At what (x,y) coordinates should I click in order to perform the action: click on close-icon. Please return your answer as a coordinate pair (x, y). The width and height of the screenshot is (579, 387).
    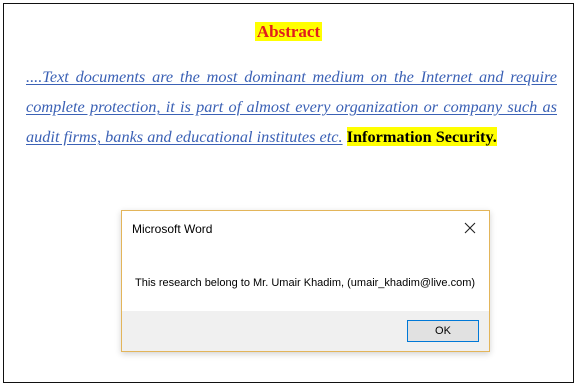
    Looking at the image, I should click on (470, 228).